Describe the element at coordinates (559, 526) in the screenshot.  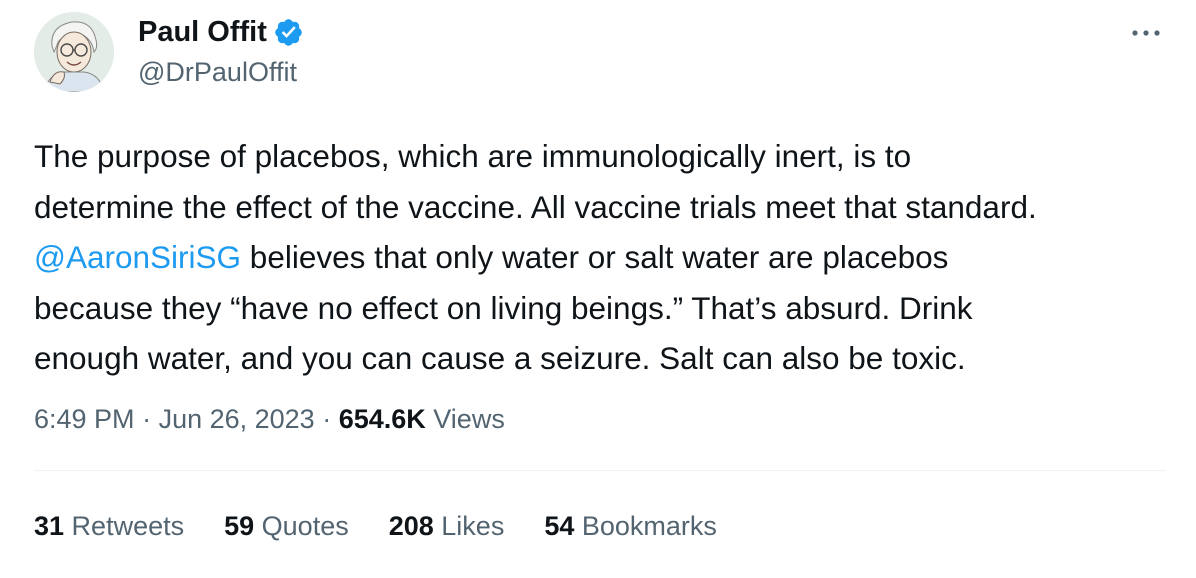
I see `stat-count: 54` at that location.